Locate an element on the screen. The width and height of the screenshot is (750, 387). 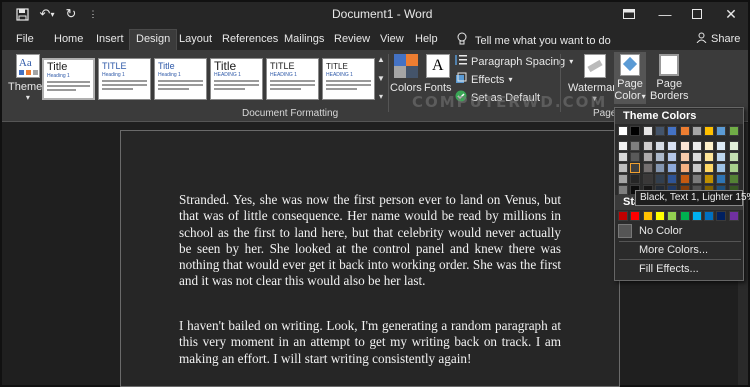
tab-home: Home is located at coordinates (68, 40).